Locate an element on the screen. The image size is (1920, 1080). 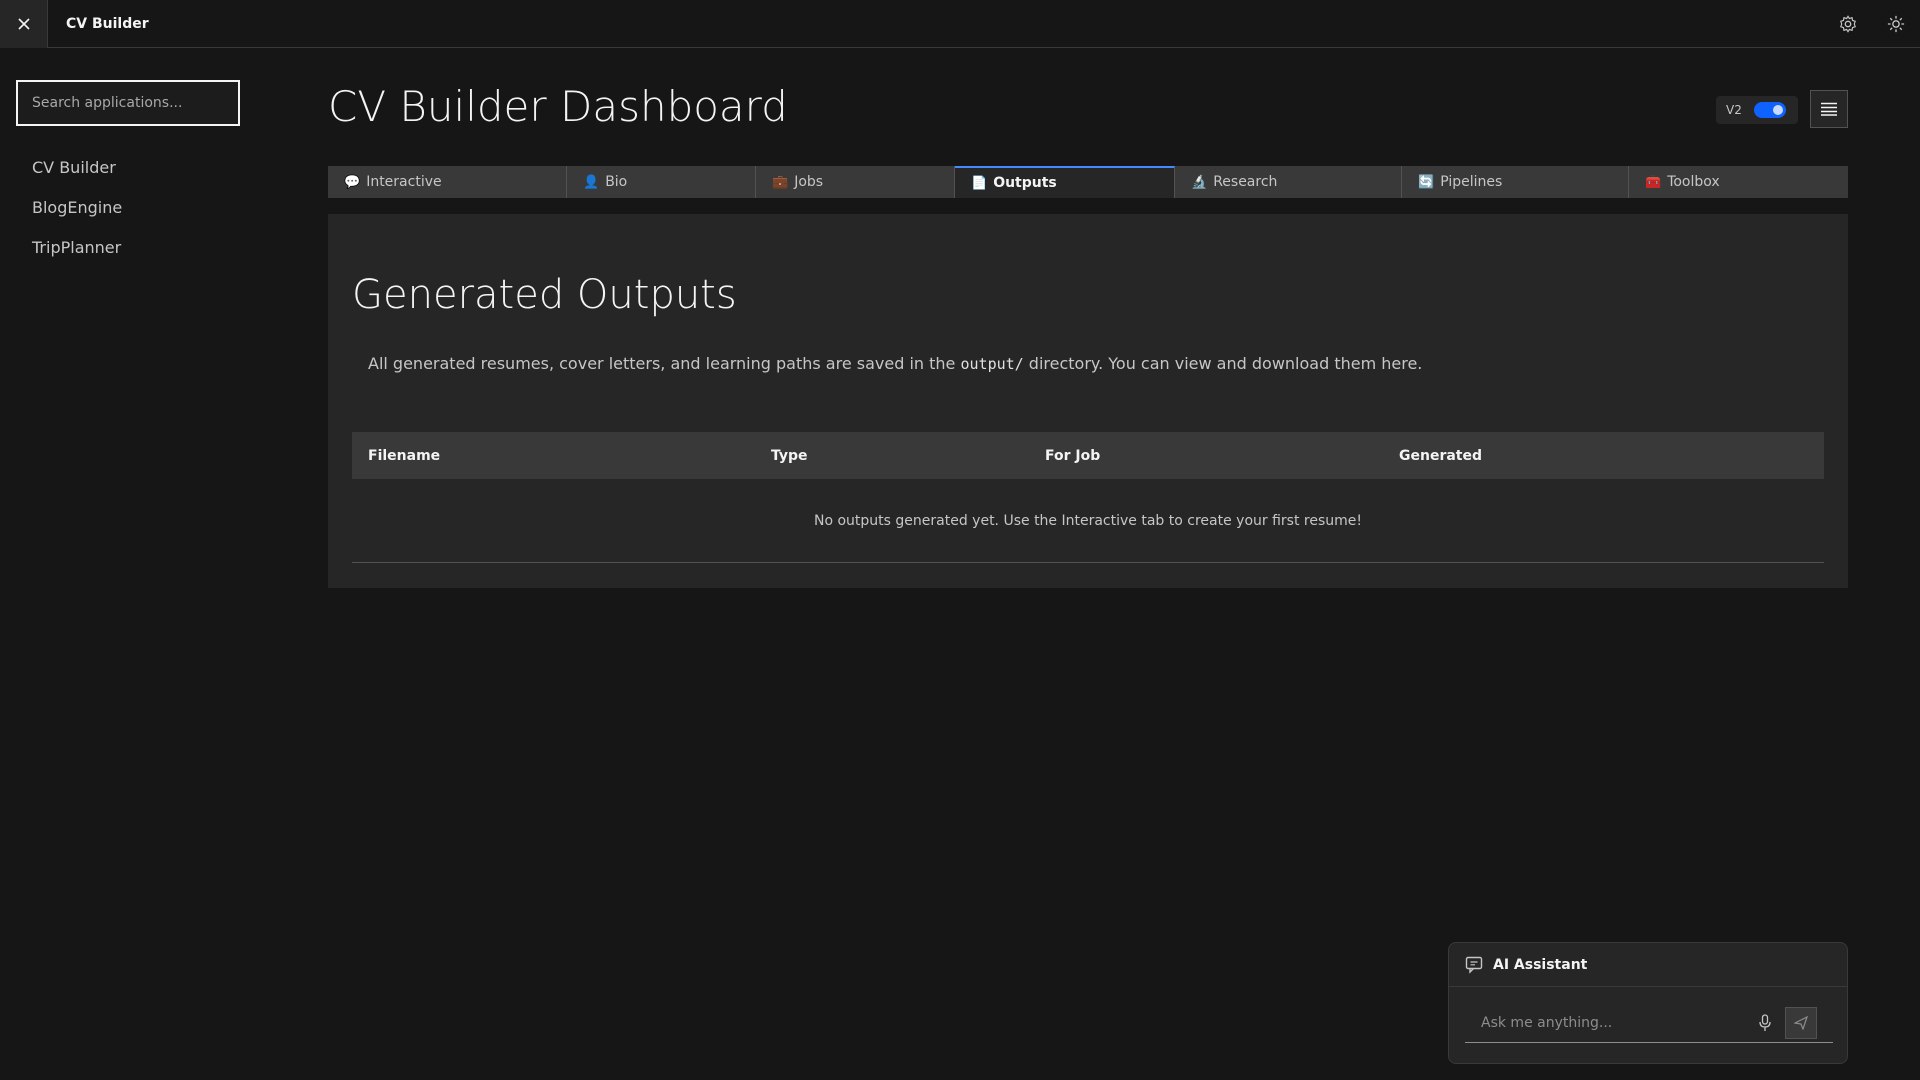
document-icon: 📄 is located at coordinates (979, 183).